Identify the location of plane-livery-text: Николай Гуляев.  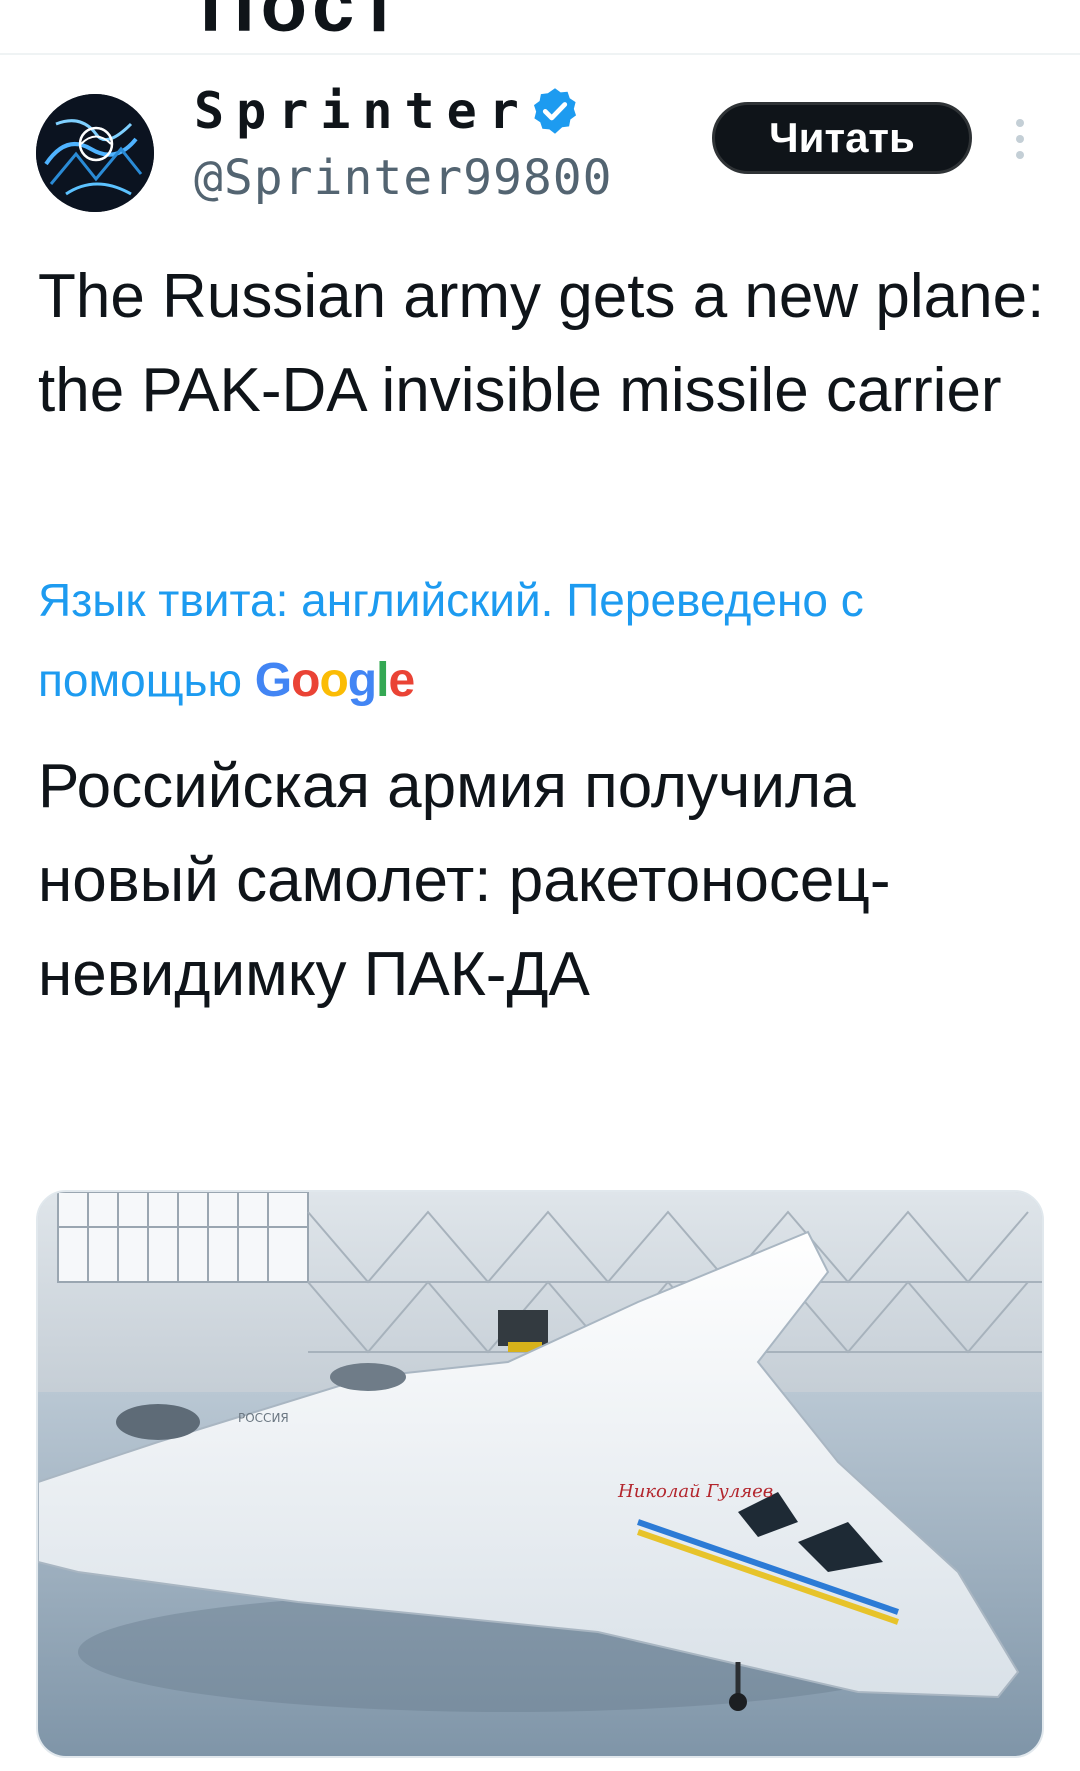
(695, 1491).